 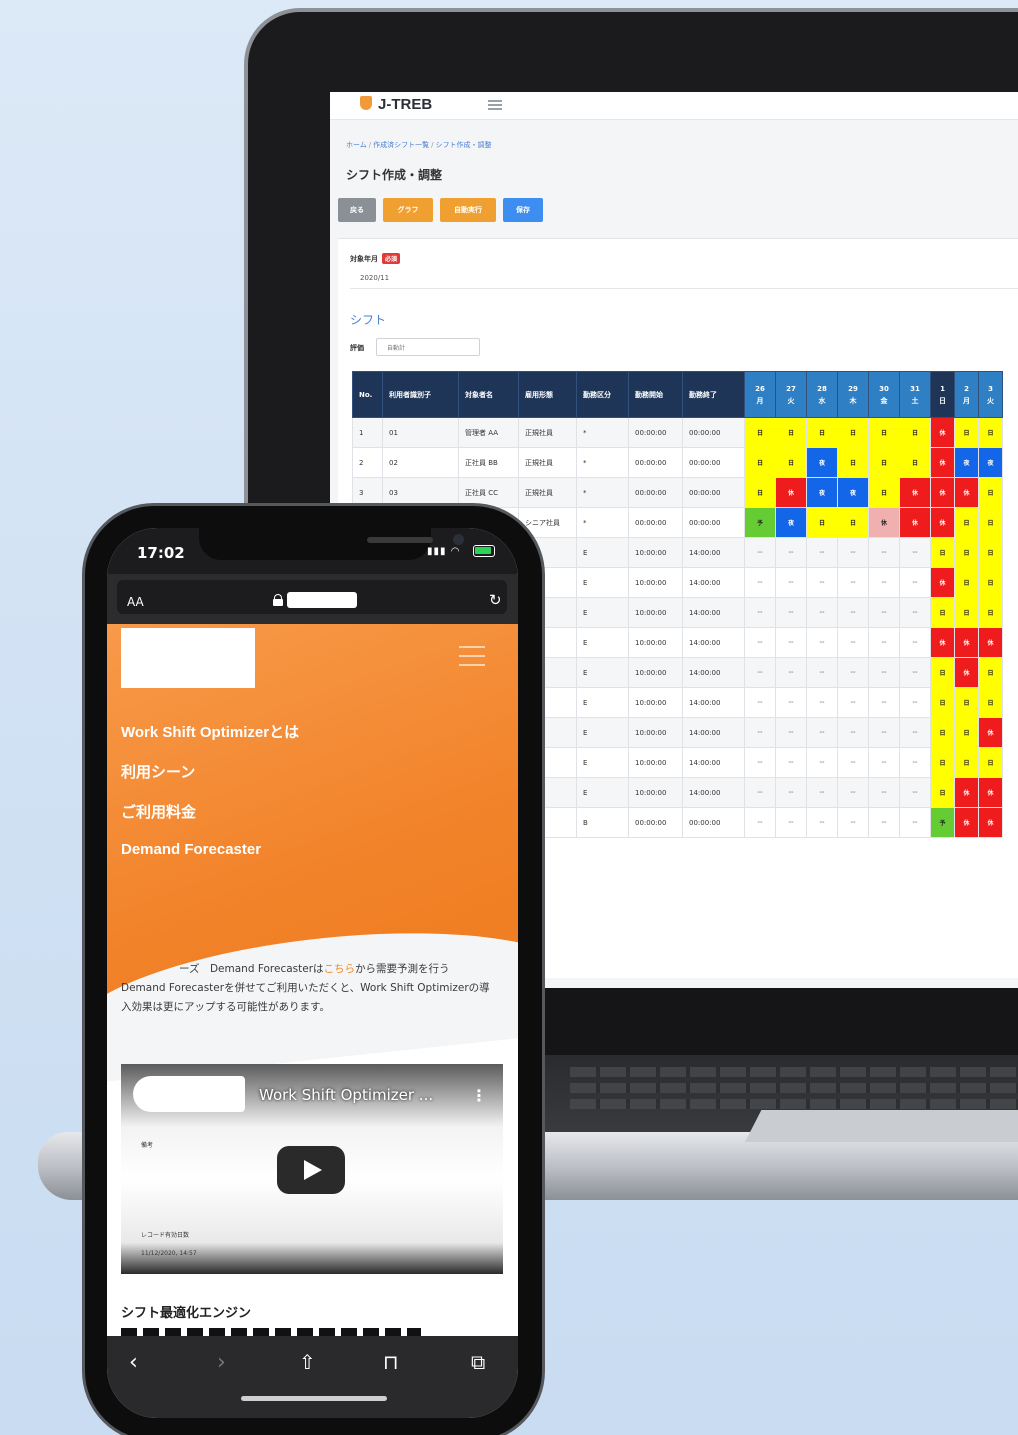 I want to click on save-button: 保存, so click(x=523, y=210).